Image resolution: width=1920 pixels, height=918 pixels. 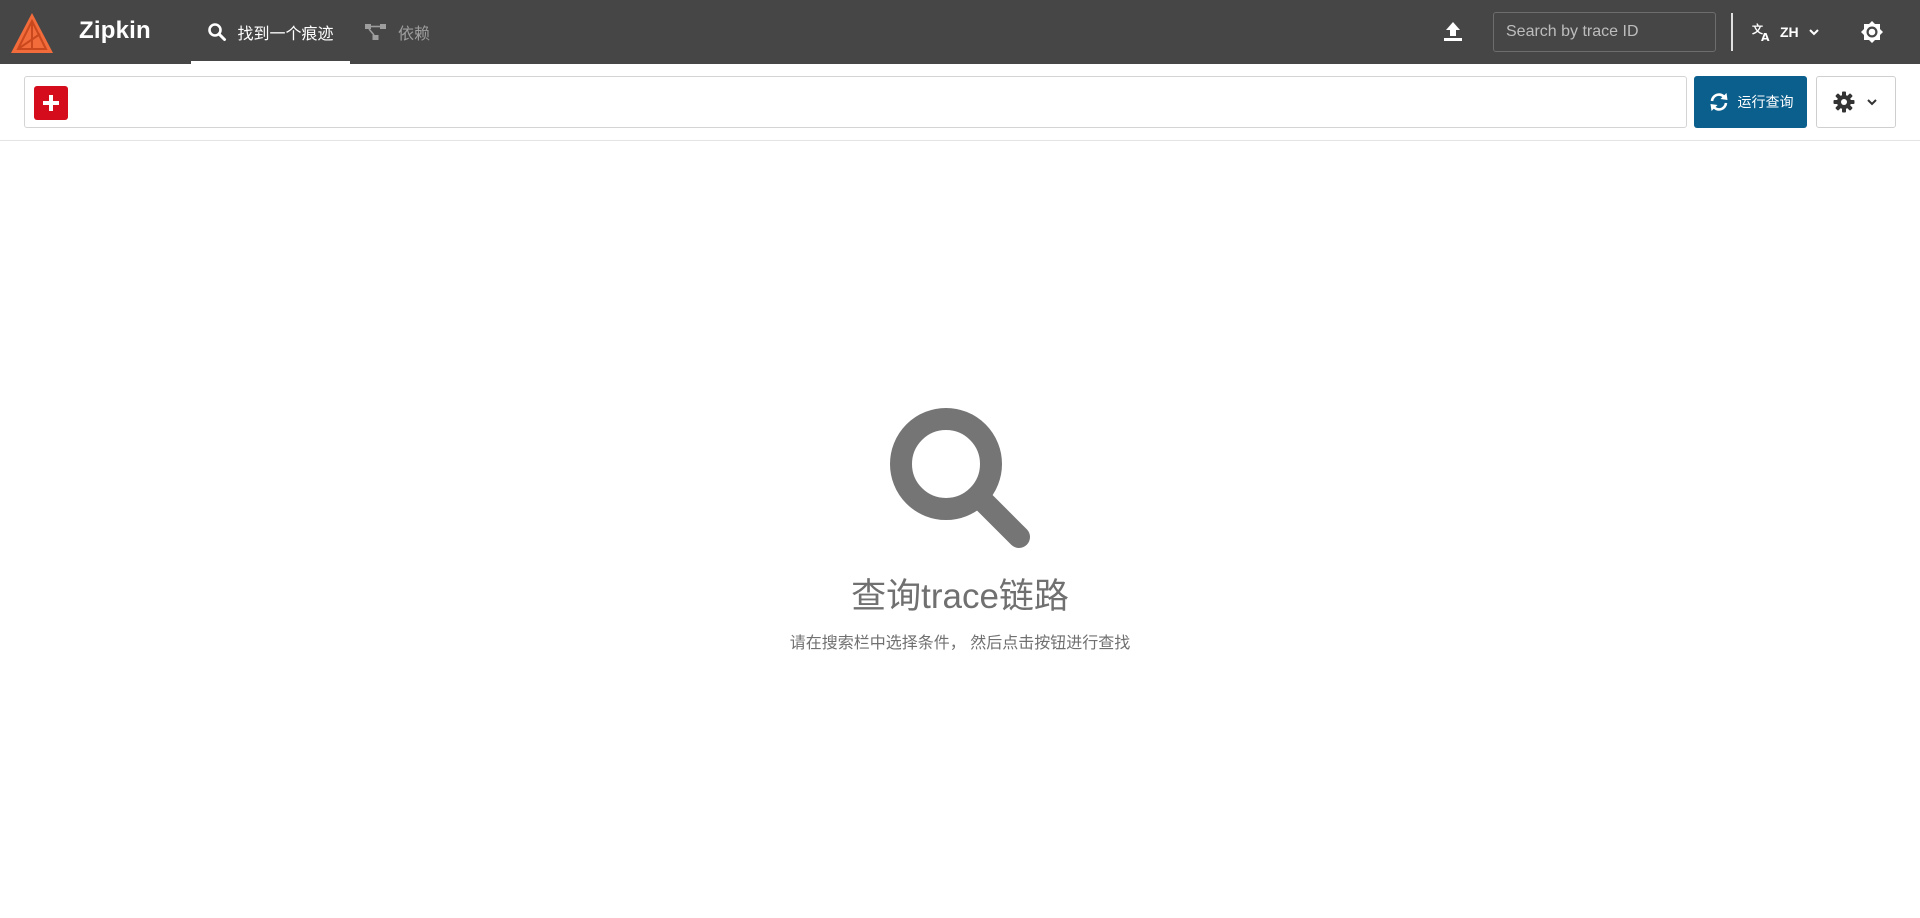 I want to click on trace-id-search-input, so click(x=1604, y=32).